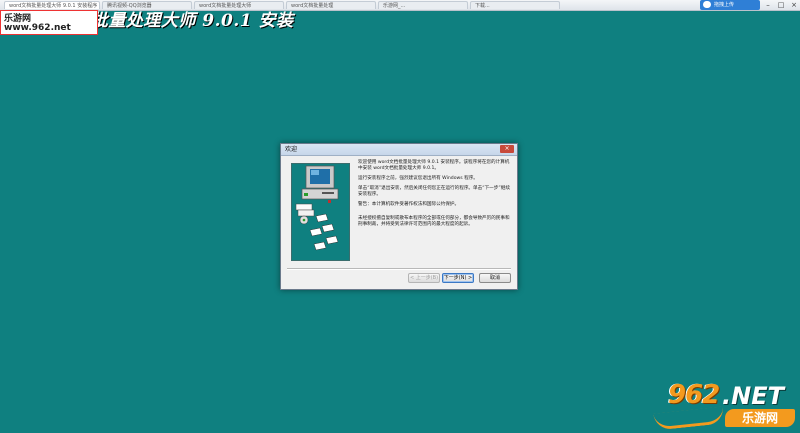 The image size is (800, 433). I want to click on installer-illustration, so click(320, 212).